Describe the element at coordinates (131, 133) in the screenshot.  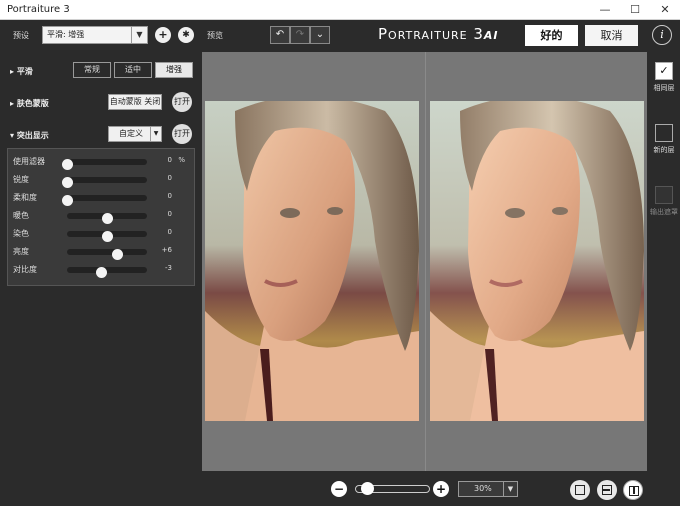
I see `enhance-preset-value: 自定义` at that location.